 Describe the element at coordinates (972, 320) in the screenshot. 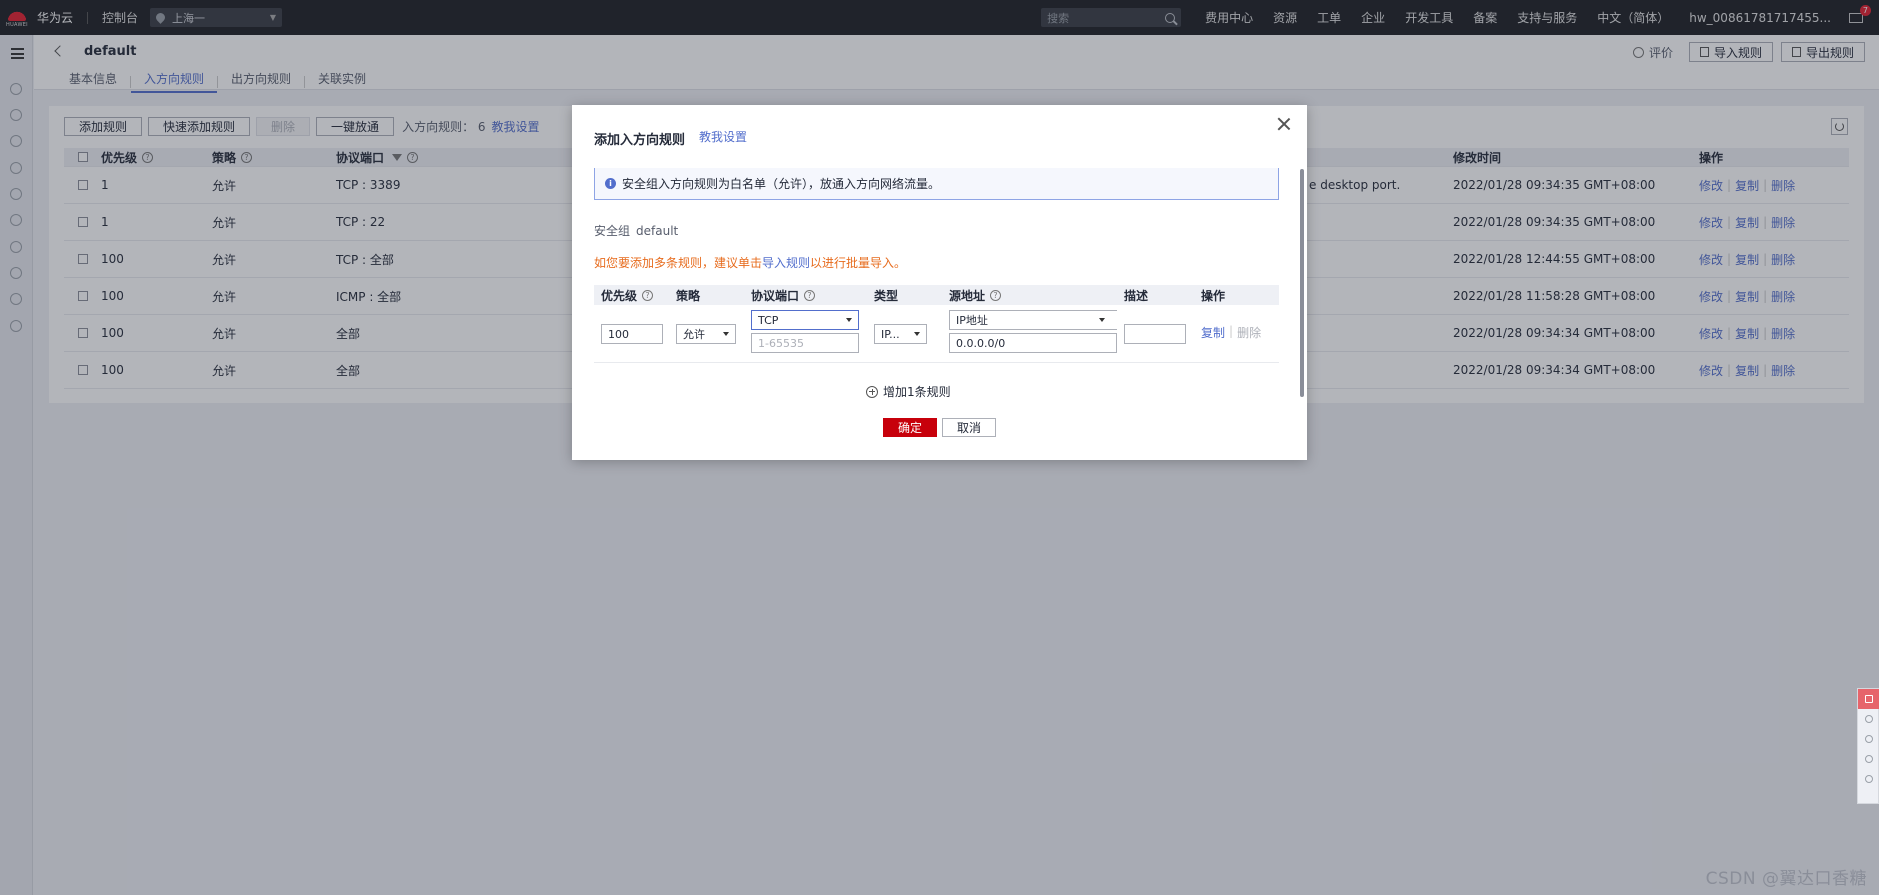

I see `source-type-value: IP地址` at that location.